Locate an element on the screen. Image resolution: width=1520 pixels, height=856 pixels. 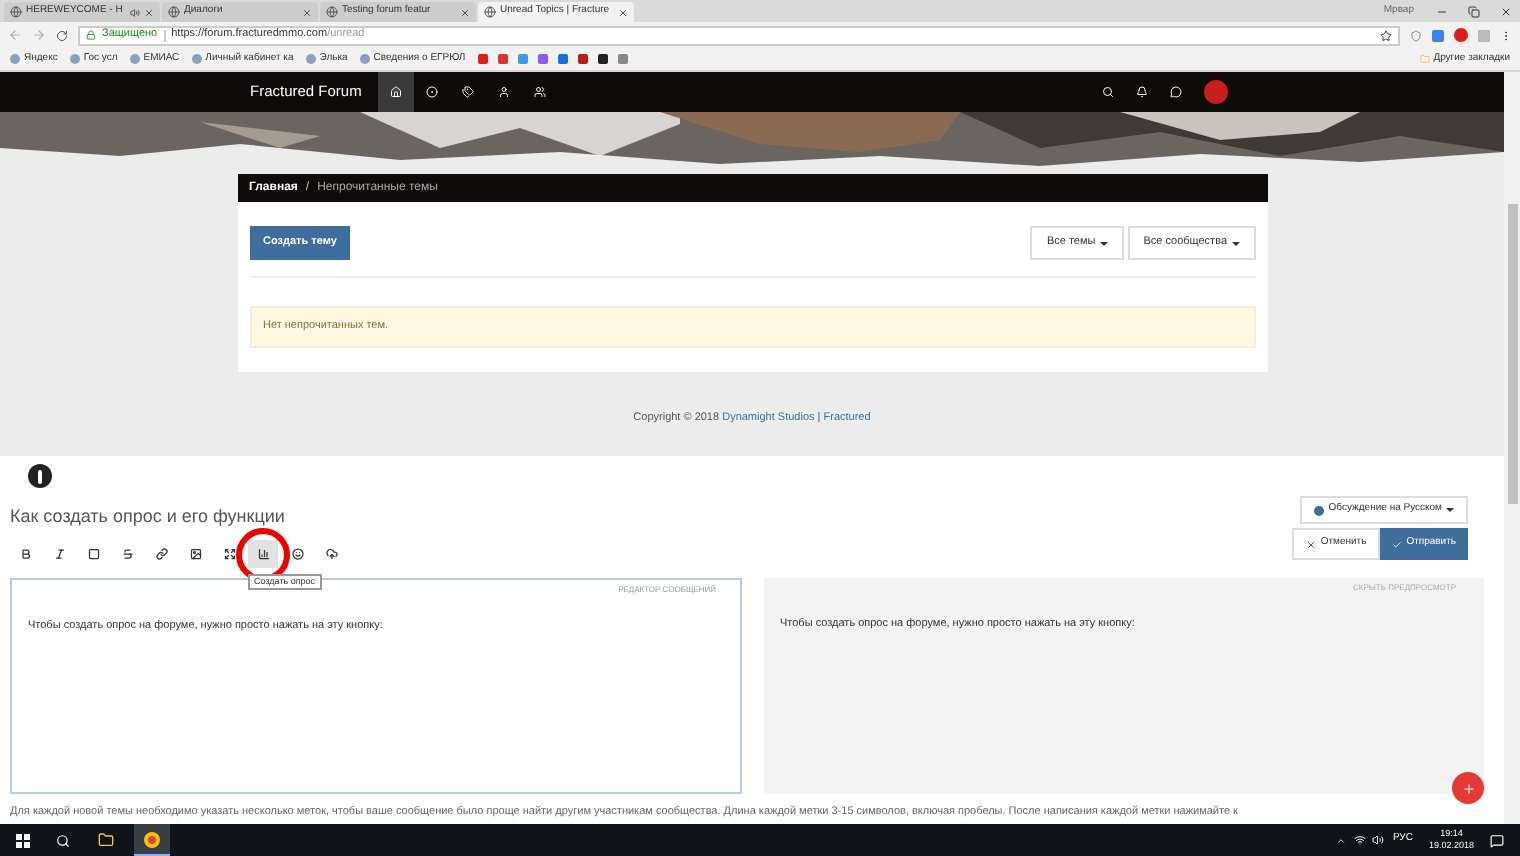
users-icon is located at coordinates (539, 92).